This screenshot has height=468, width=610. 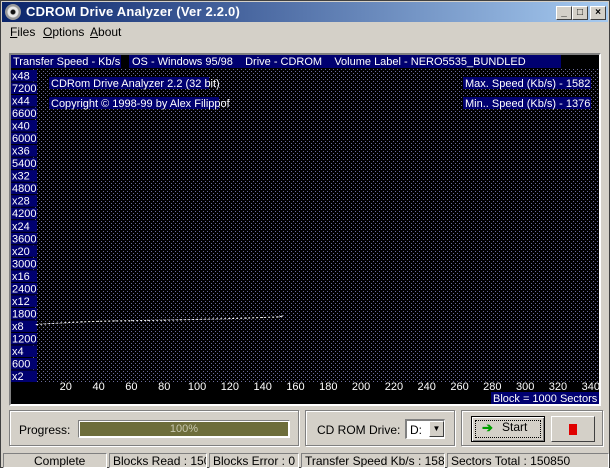 What do you see at coordinates (359, 430) in the screenshot?
I see `drive-label: CD ROM Drive:` at bounding box center [359, 430].